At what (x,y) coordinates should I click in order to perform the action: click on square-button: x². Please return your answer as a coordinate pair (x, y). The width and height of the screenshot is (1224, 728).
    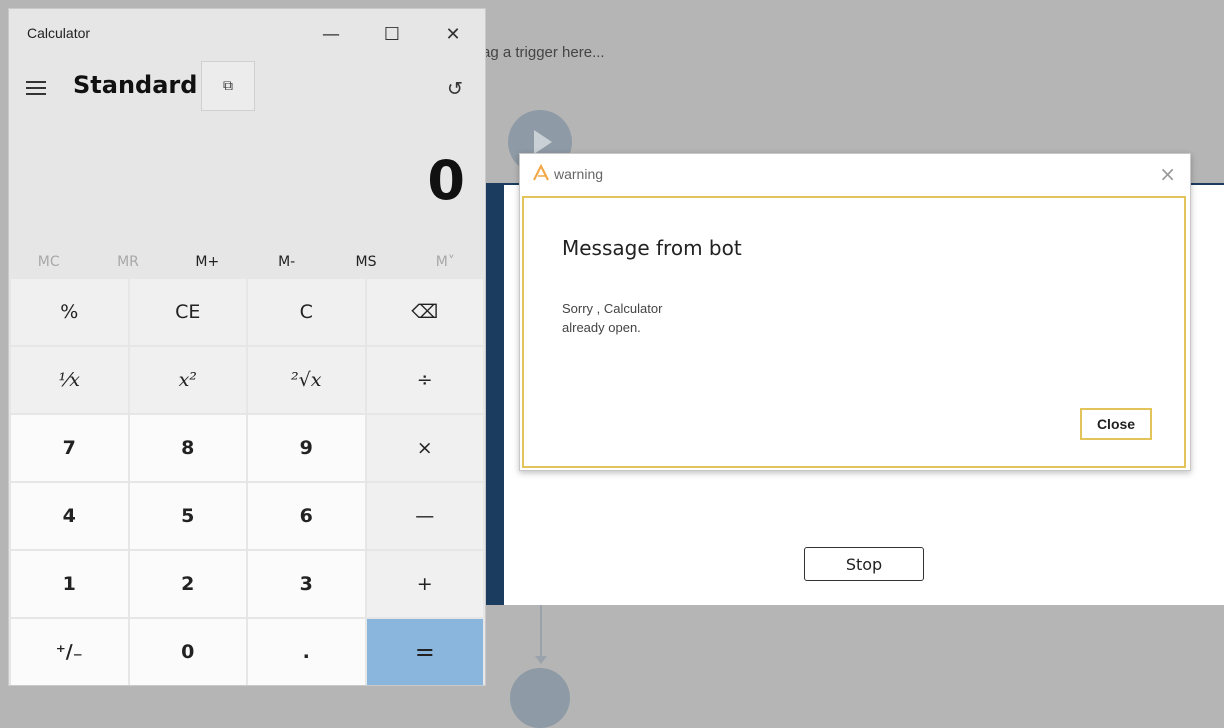
    Looking at the image, I should click on (187, 380).